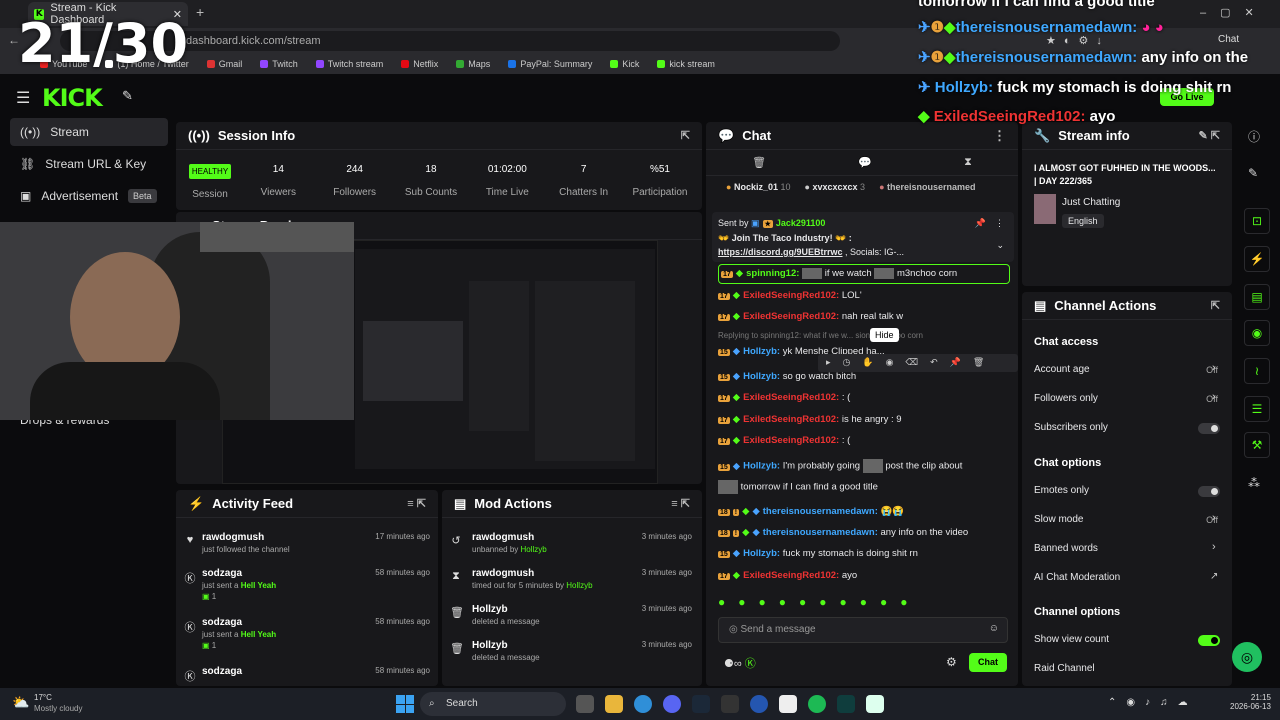  I want to click on pencil-icon: ✎, so click(1253, 173).